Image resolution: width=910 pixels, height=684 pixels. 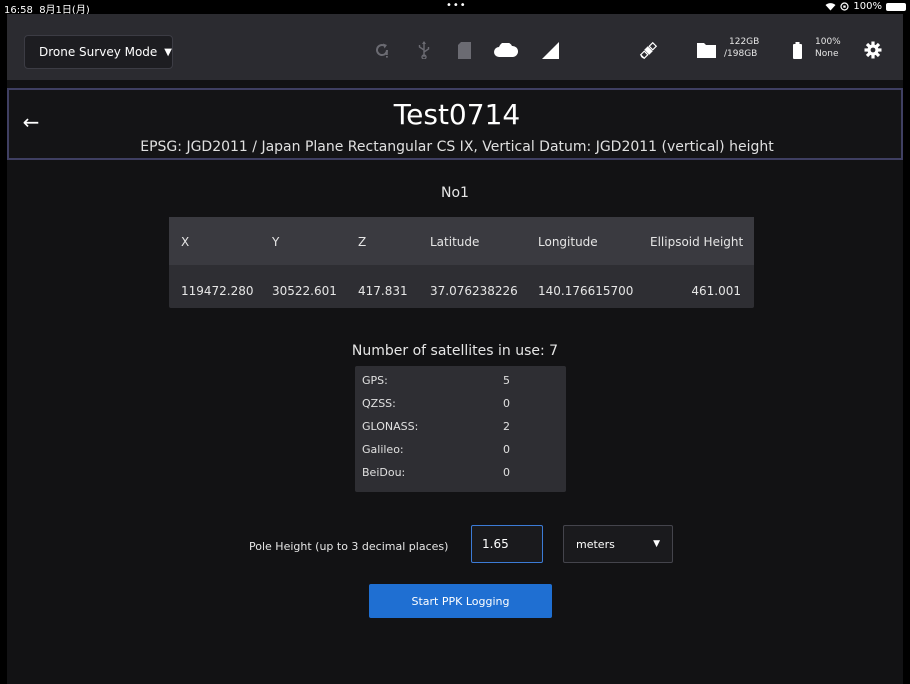 I want to click on column-header-x: X, so click(x=185, y=242).